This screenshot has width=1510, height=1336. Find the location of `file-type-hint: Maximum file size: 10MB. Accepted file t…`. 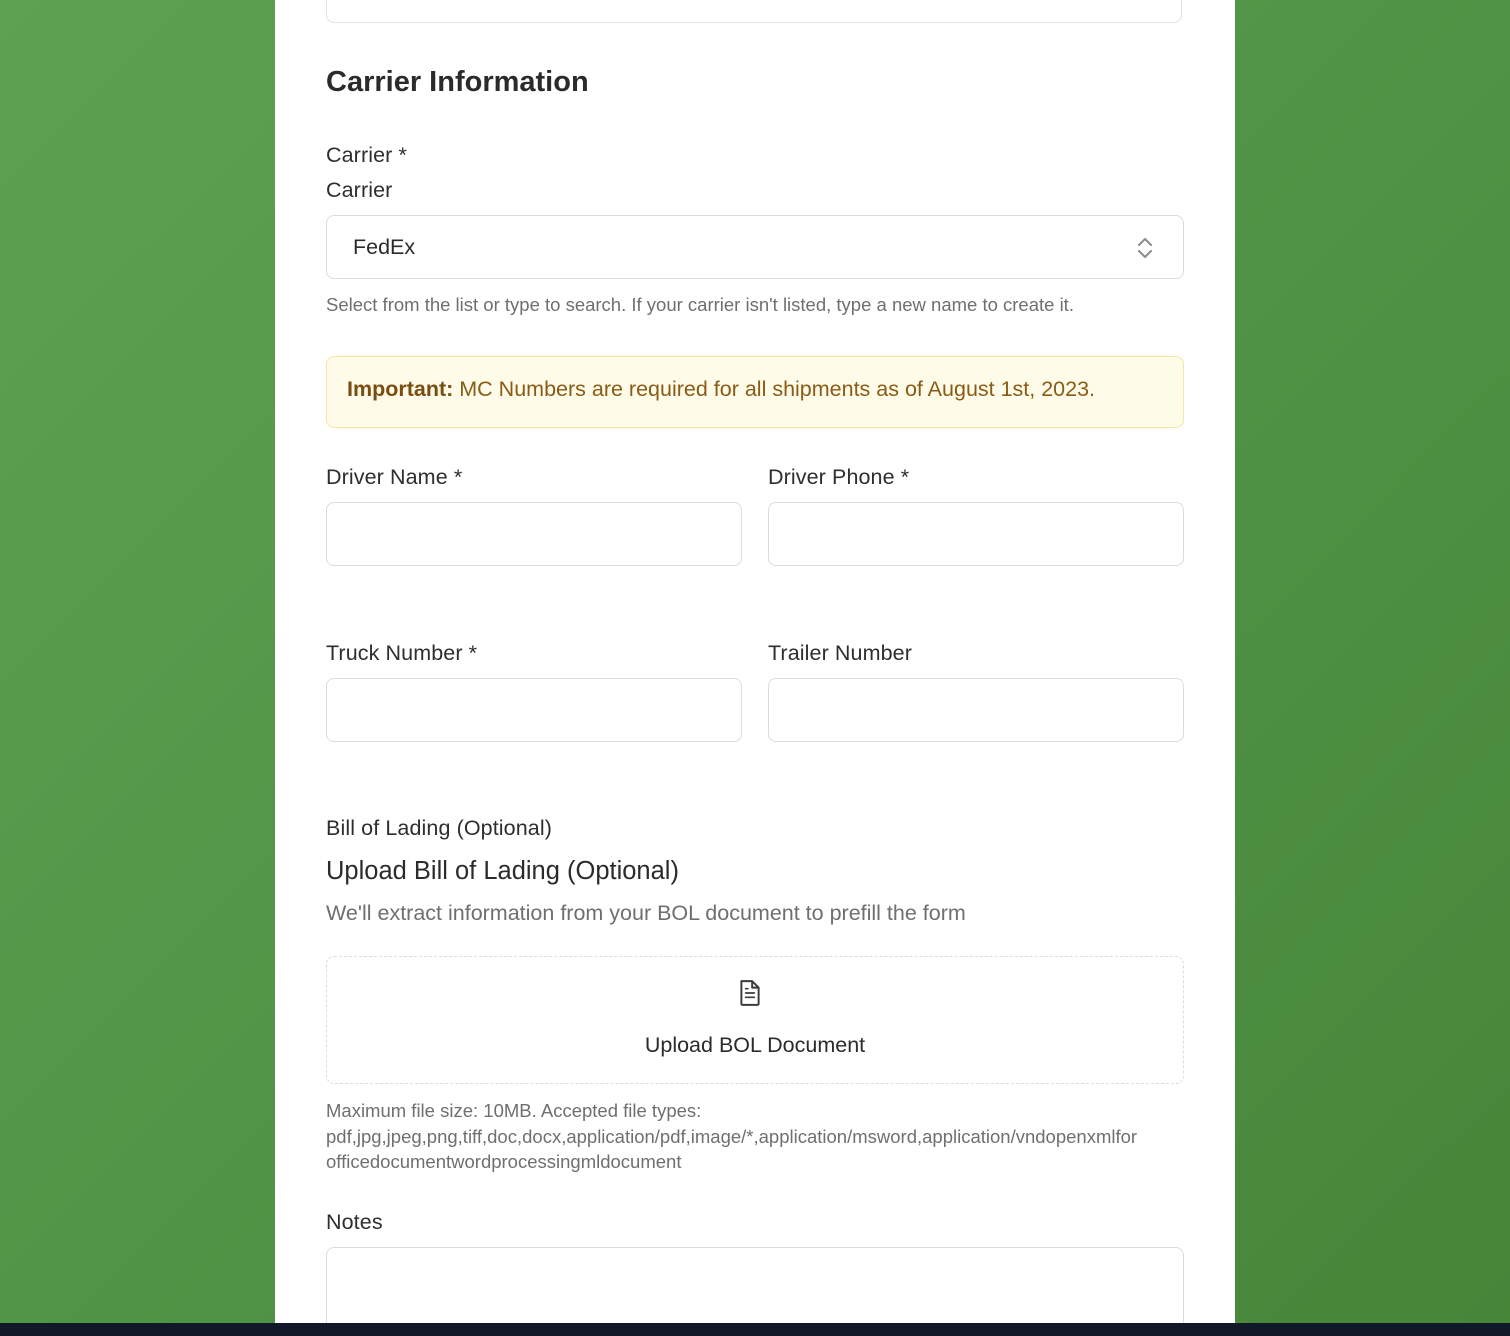

file-type-hint: Maximum file size: 10MB. Accepted file t… is located at coordinates (731, 1136).